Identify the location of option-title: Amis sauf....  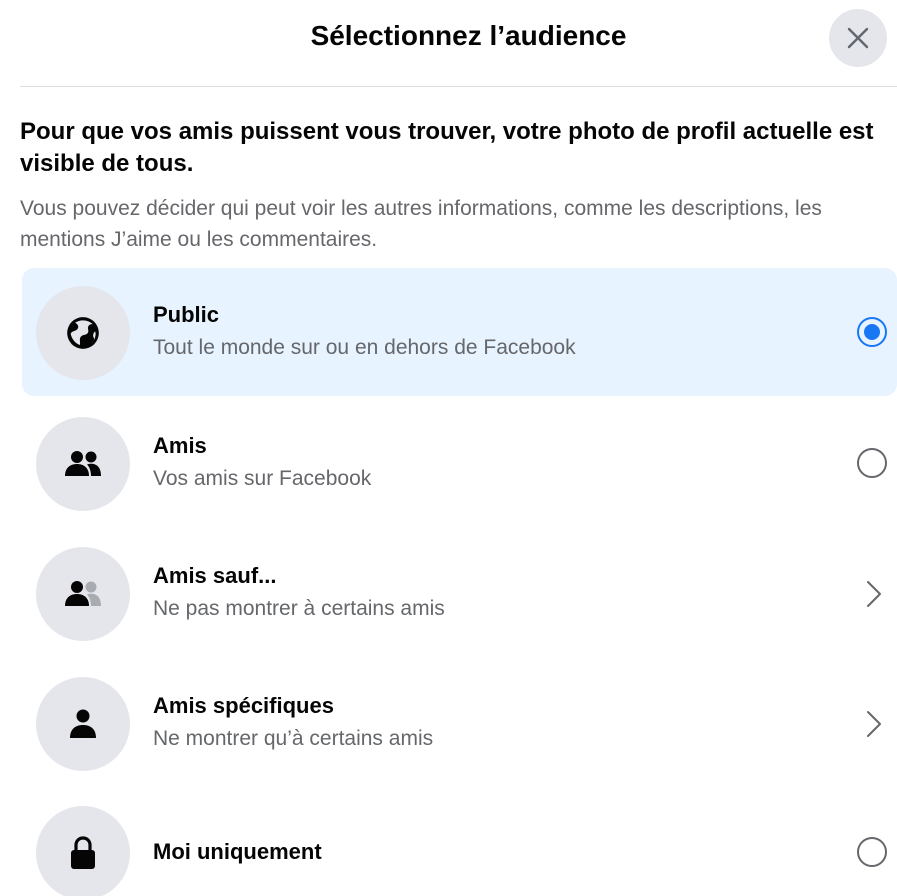
(215, 575).